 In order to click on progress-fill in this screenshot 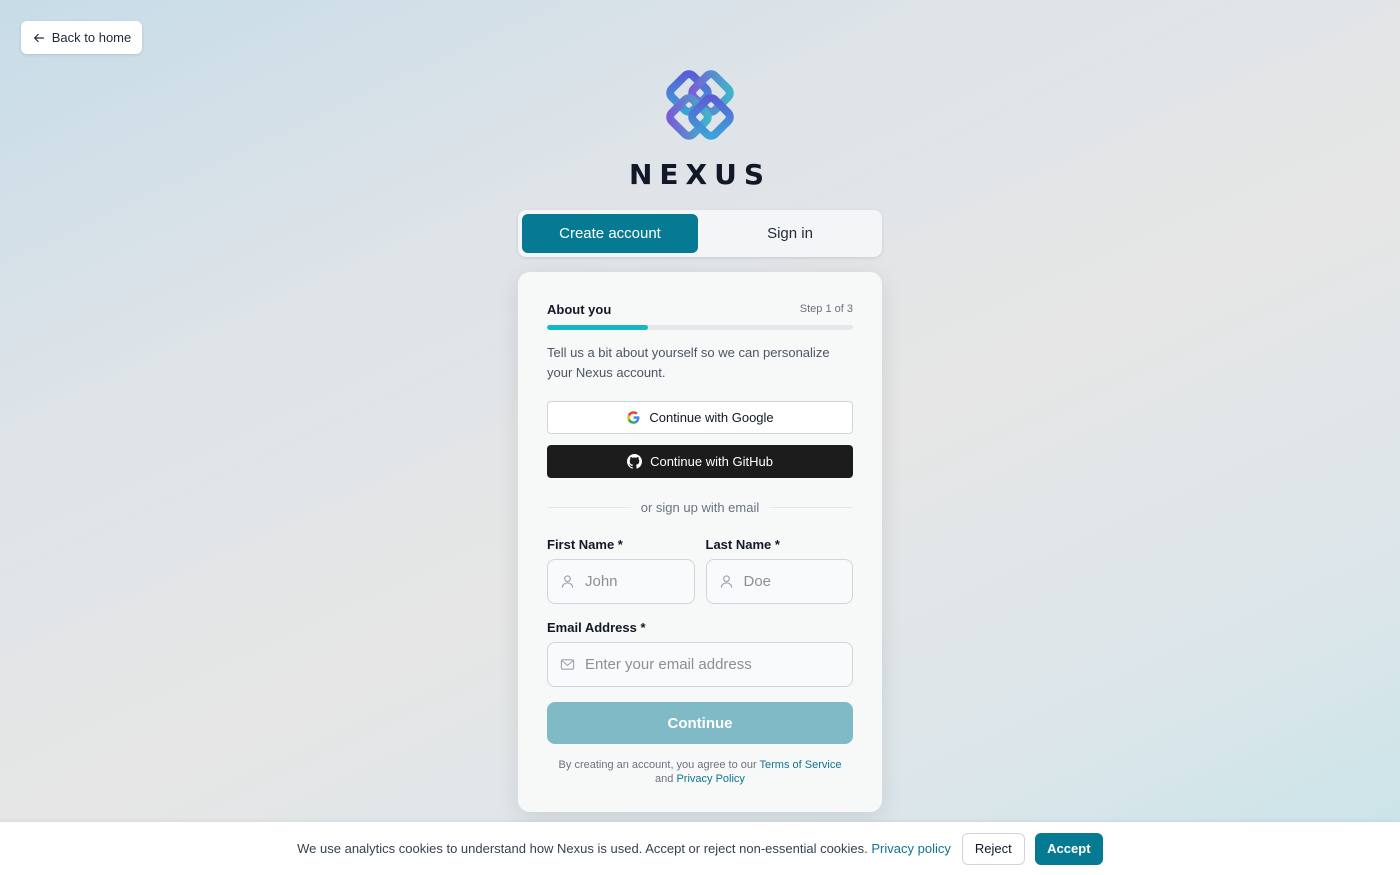, I will do `click(597, 327)`.